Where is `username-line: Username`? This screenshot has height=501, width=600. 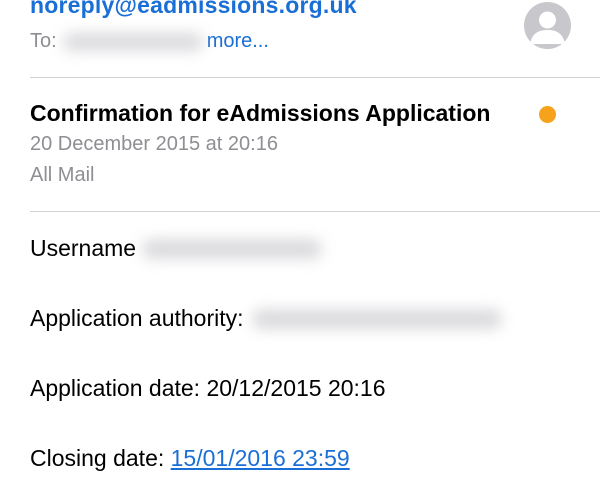
username-line: Username is located at coordinates (176, 248).